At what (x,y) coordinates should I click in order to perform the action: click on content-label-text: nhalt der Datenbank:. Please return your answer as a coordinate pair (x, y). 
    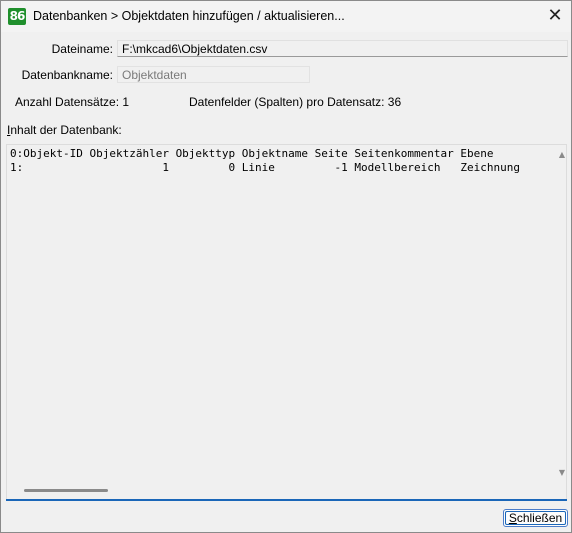
    Looking at the image, I should click on (66, 130).